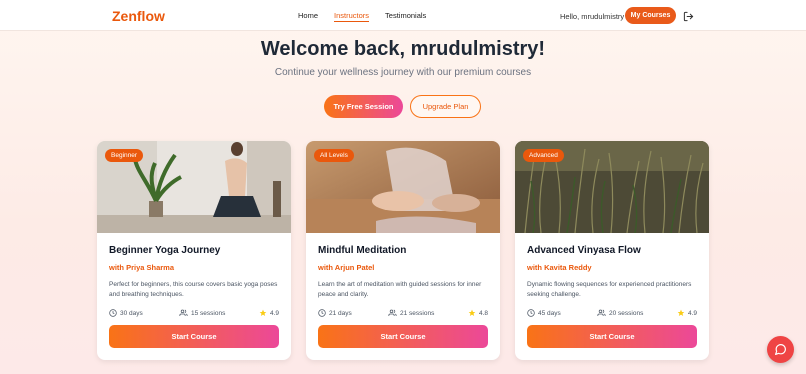 The width and height of the screenshot is (806, 374). What do you see at coordinates (363, 106) in the screenshot?
I see `try-free-session-button: Try Free Session` at bounding box center [363, 106].